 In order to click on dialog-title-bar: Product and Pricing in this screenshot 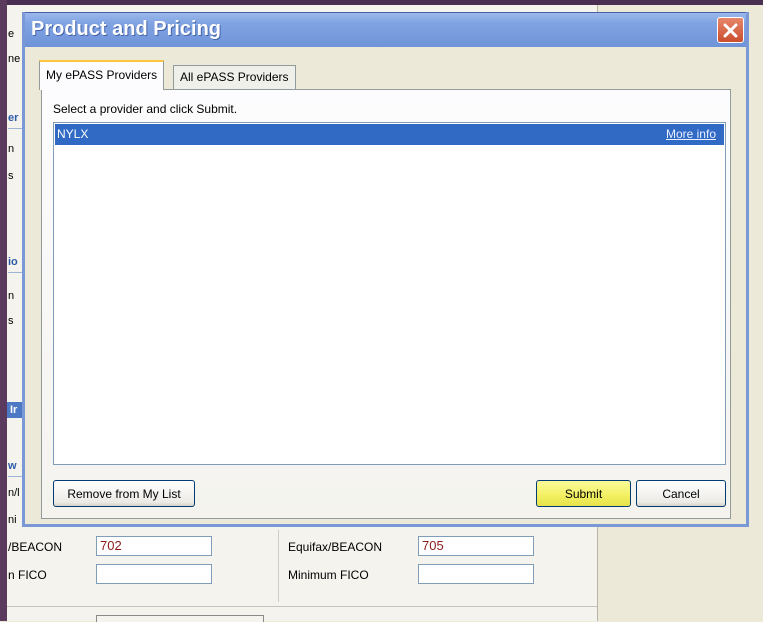, I will do `click(385, 30)`.